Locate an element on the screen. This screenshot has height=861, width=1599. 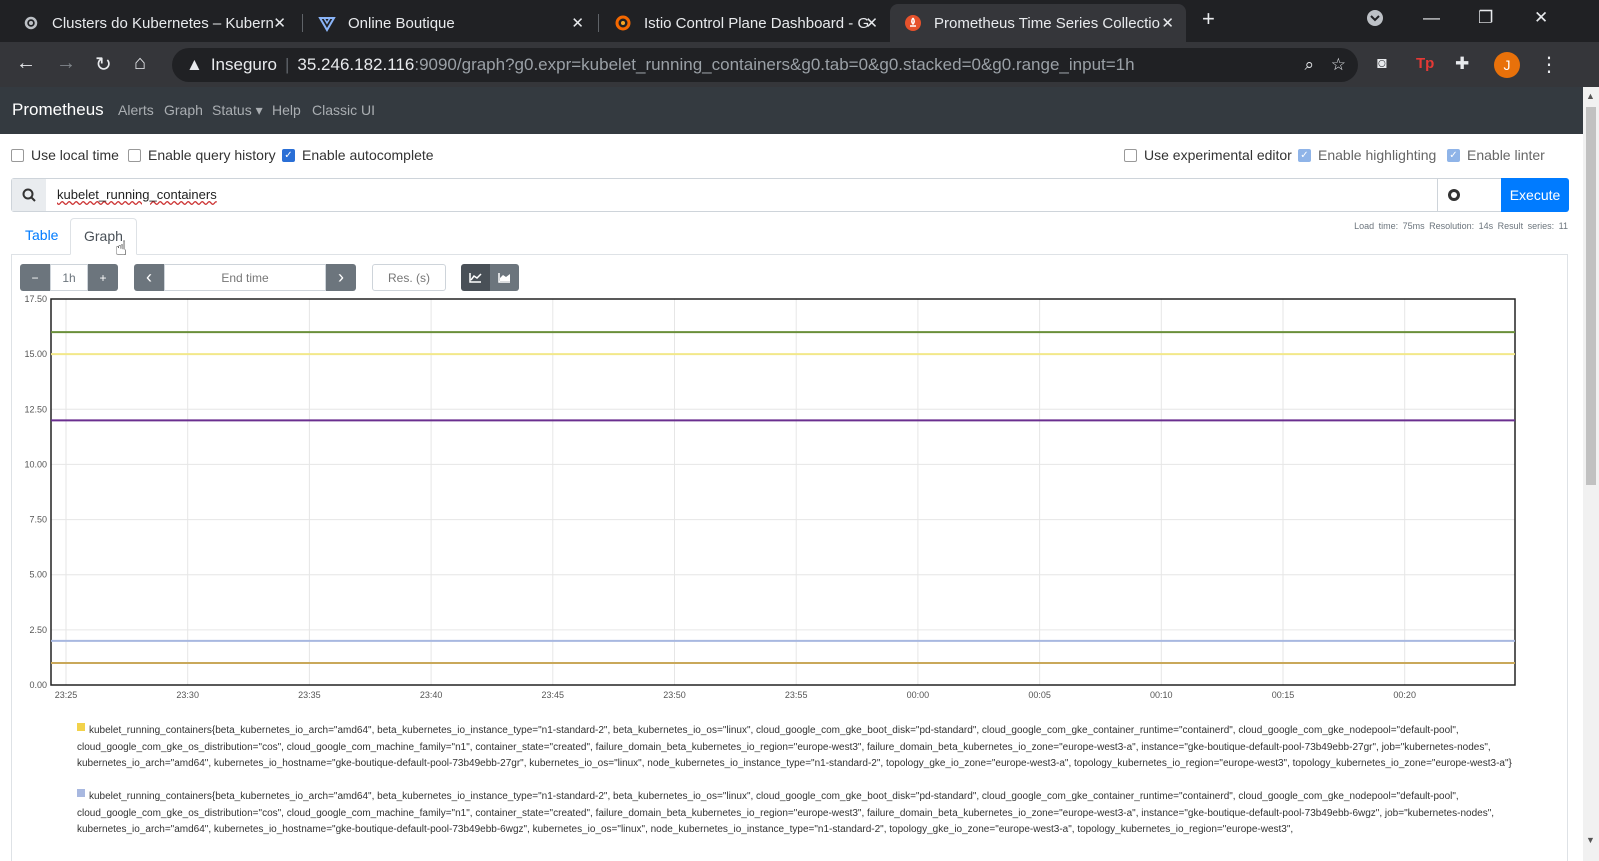
use-local-time-checkbox: Use local time is located at coordinates (65, 155).